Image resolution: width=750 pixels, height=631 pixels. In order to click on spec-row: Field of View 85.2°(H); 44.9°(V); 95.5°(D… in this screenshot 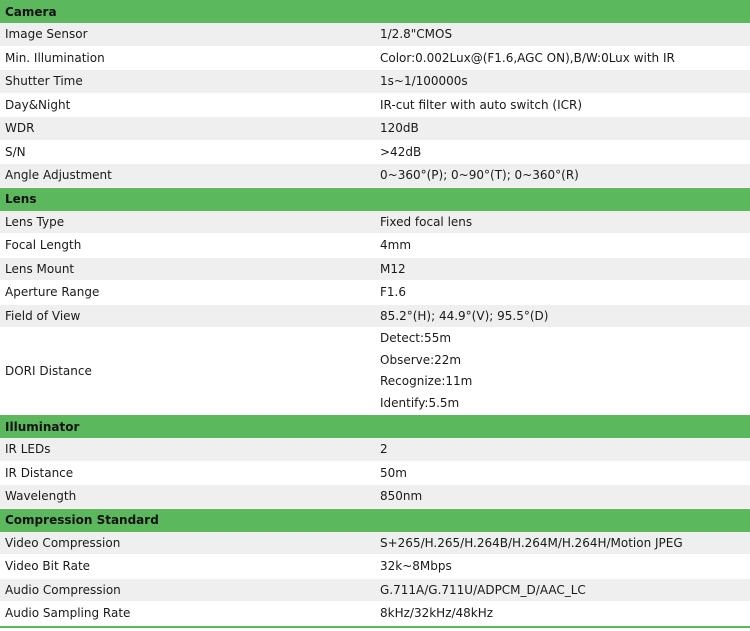, I will do `click(375, 316)`.